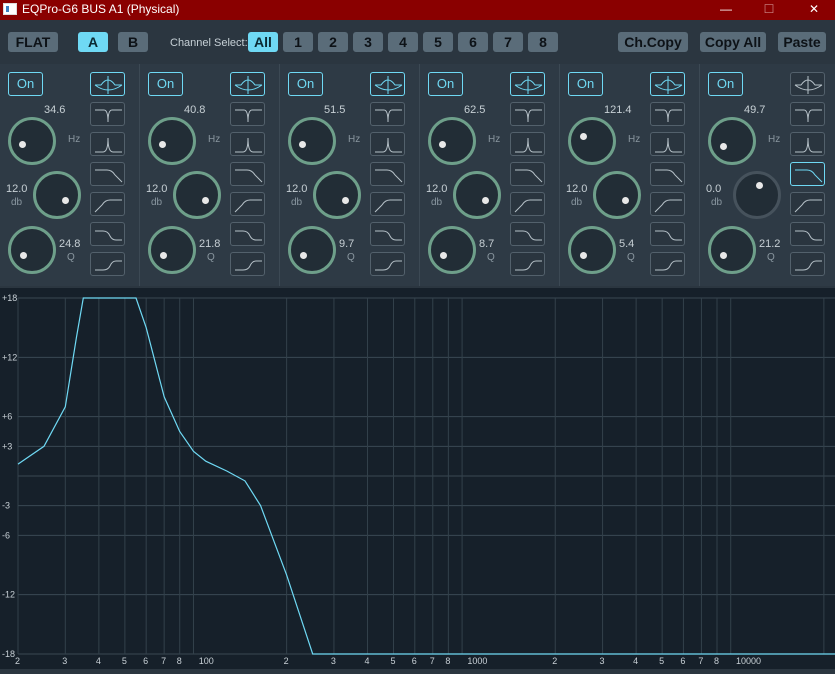  Describe the element at coordinates (263, 42) in the screenshot. I see `channel-button-all: All` at that location.